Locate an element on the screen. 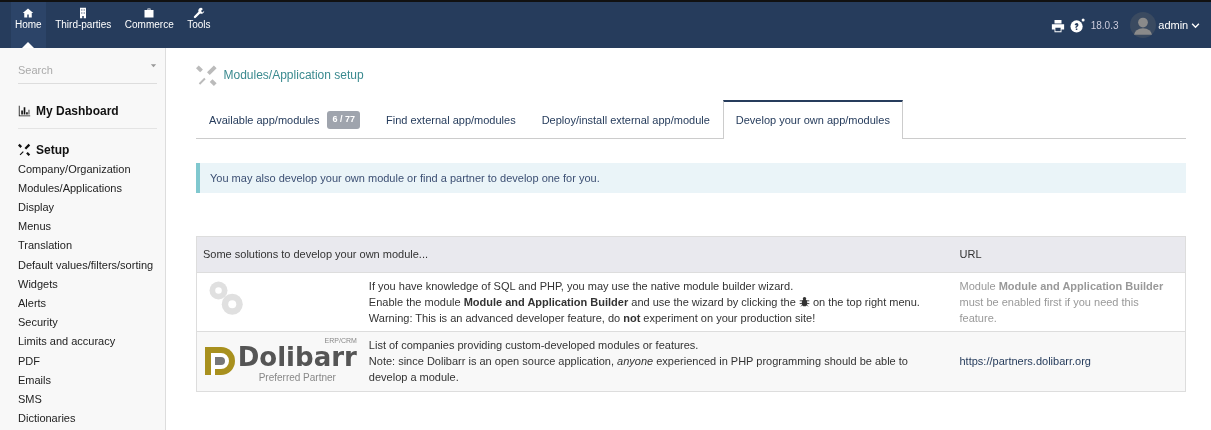 The height and width of the screenshot is (430, 1211). description-text: Note: since Dolibarr is an open source application, anyone experienced in PHP programming should be able to develop a module. is located at coordinates (638, 369).